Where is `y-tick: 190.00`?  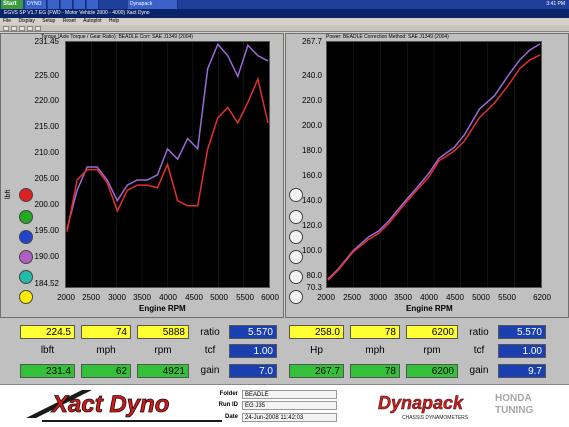 y-tick: 190.00 is located at coordinates (46, 256).